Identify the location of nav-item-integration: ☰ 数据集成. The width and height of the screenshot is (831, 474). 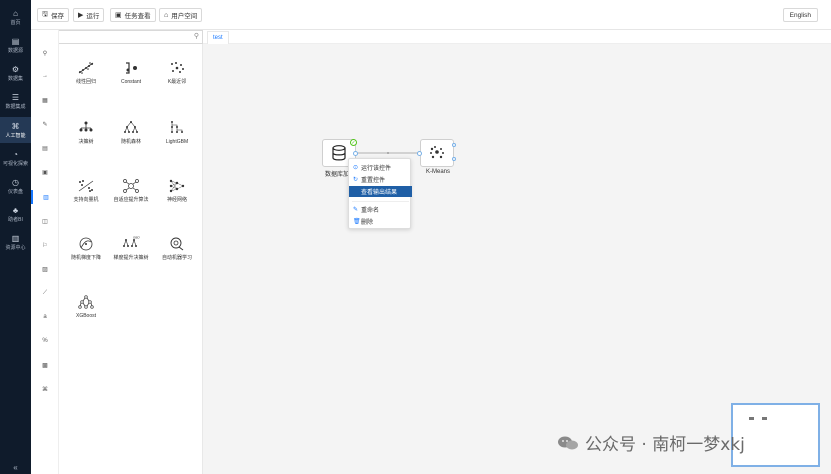
(15, 101).